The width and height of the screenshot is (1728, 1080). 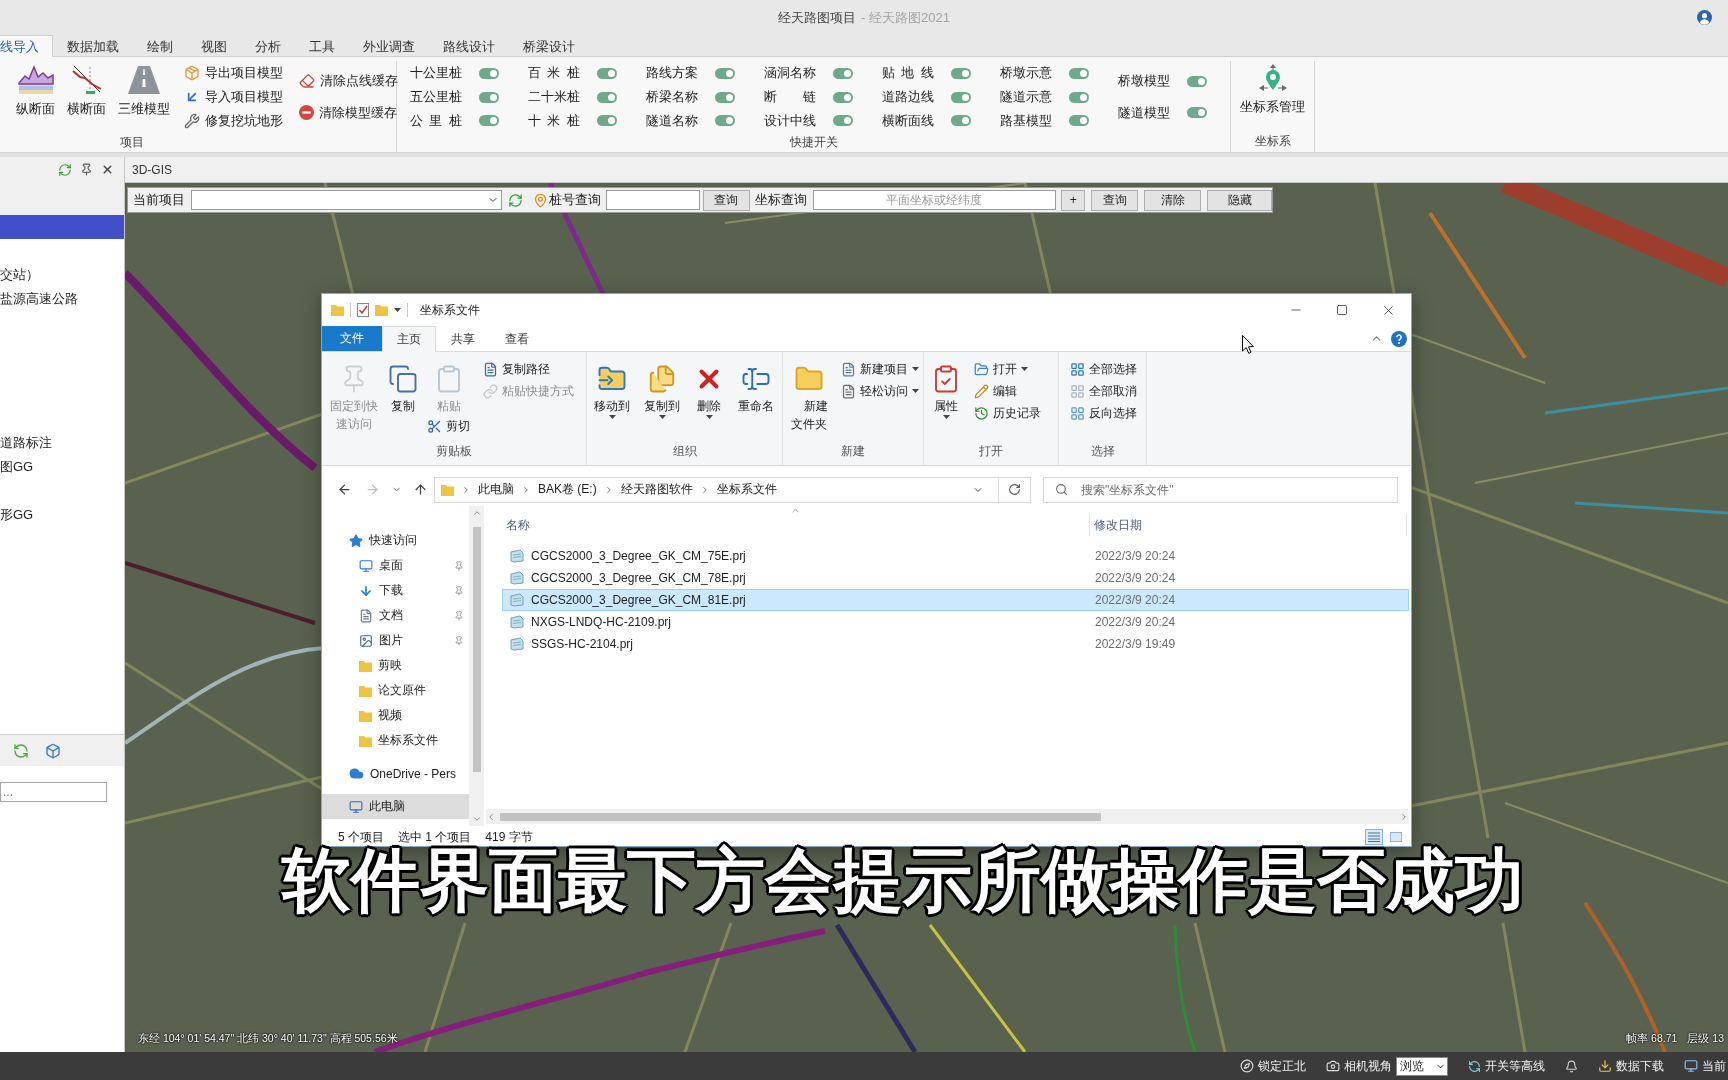 What do you see at coordinates (1272, 89) in the screenshot?
I see `coordinate-system-button: 坐标系管理` at bounding box center [1272, 89].